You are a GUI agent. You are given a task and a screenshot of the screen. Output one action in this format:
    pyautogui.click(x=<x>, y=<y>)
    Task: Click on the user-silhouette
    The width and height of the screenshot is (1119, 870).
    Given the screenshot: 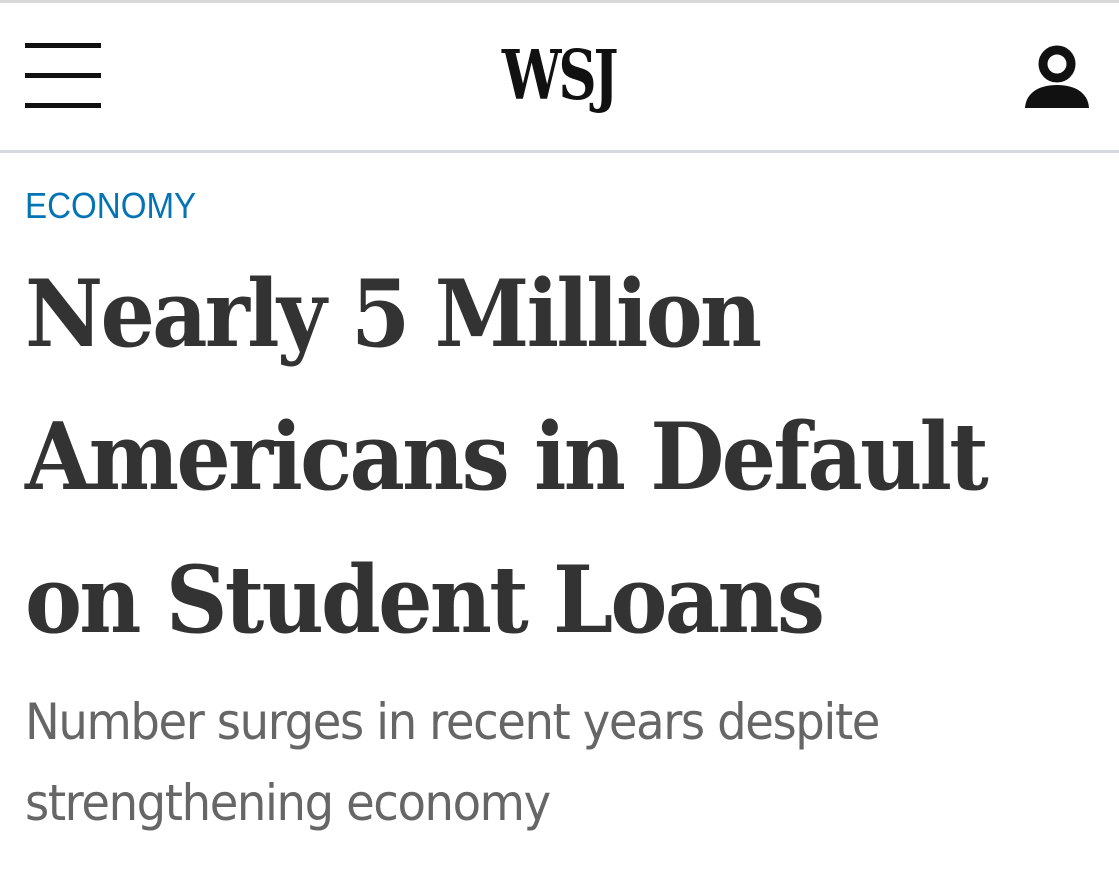 What is the action you would take?
    pyautogui.click(x=1057, y=76)
    